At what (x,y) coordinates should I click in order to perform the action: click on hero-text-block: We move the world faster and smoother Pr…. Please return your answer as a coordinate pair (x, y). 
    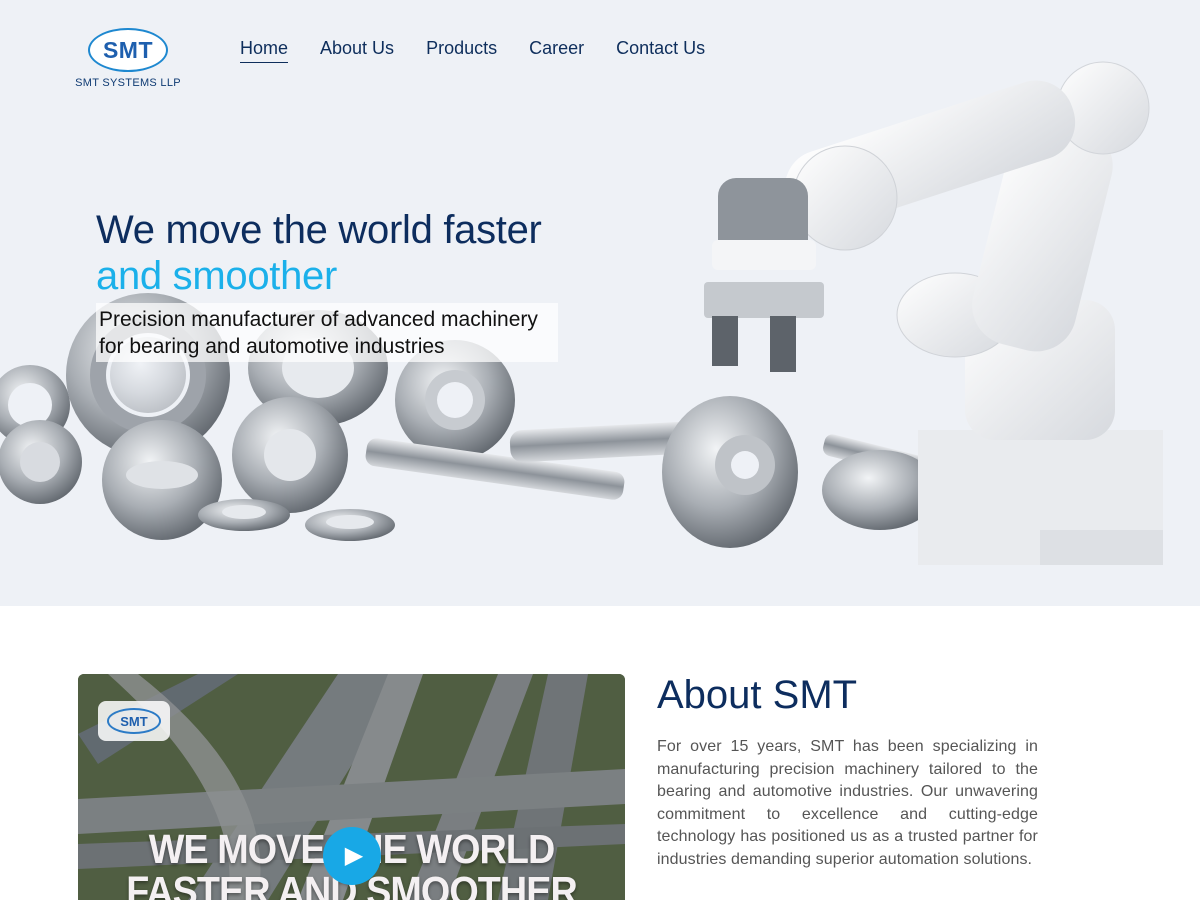
    Looking at the image, I should click on (336, 284).